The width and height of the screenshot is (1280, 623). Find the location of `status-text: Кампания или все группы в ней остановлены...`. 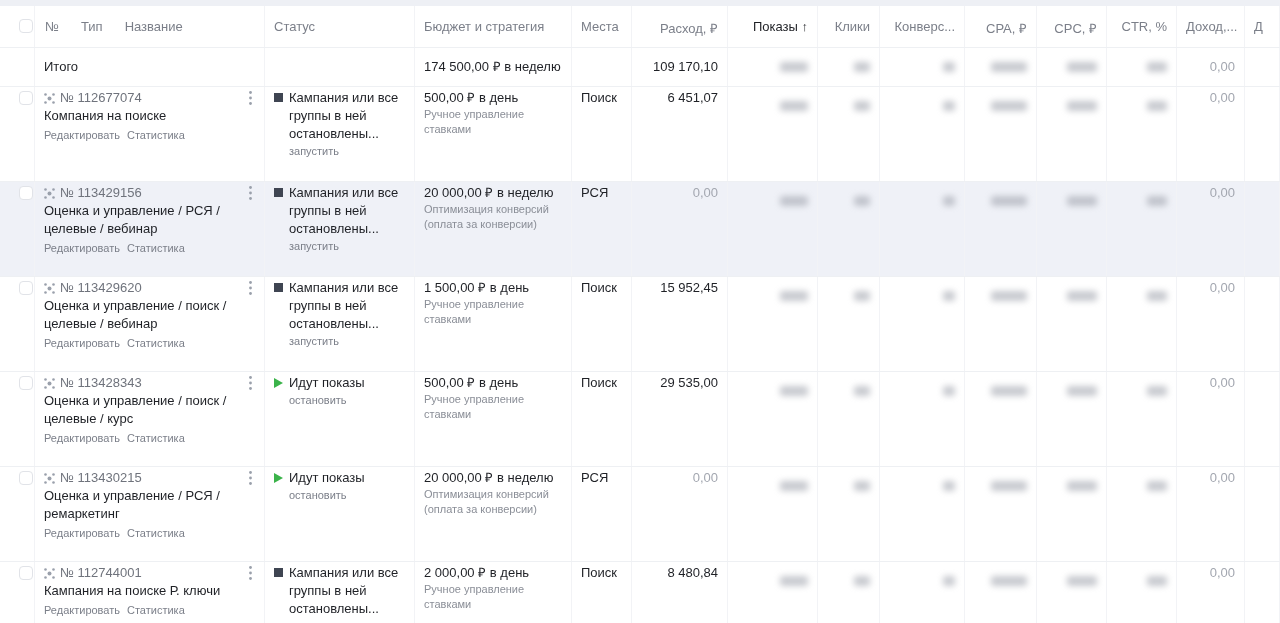

status-text: Кампания или все группы в ней остановлены... is located at coordinates (344, 306).